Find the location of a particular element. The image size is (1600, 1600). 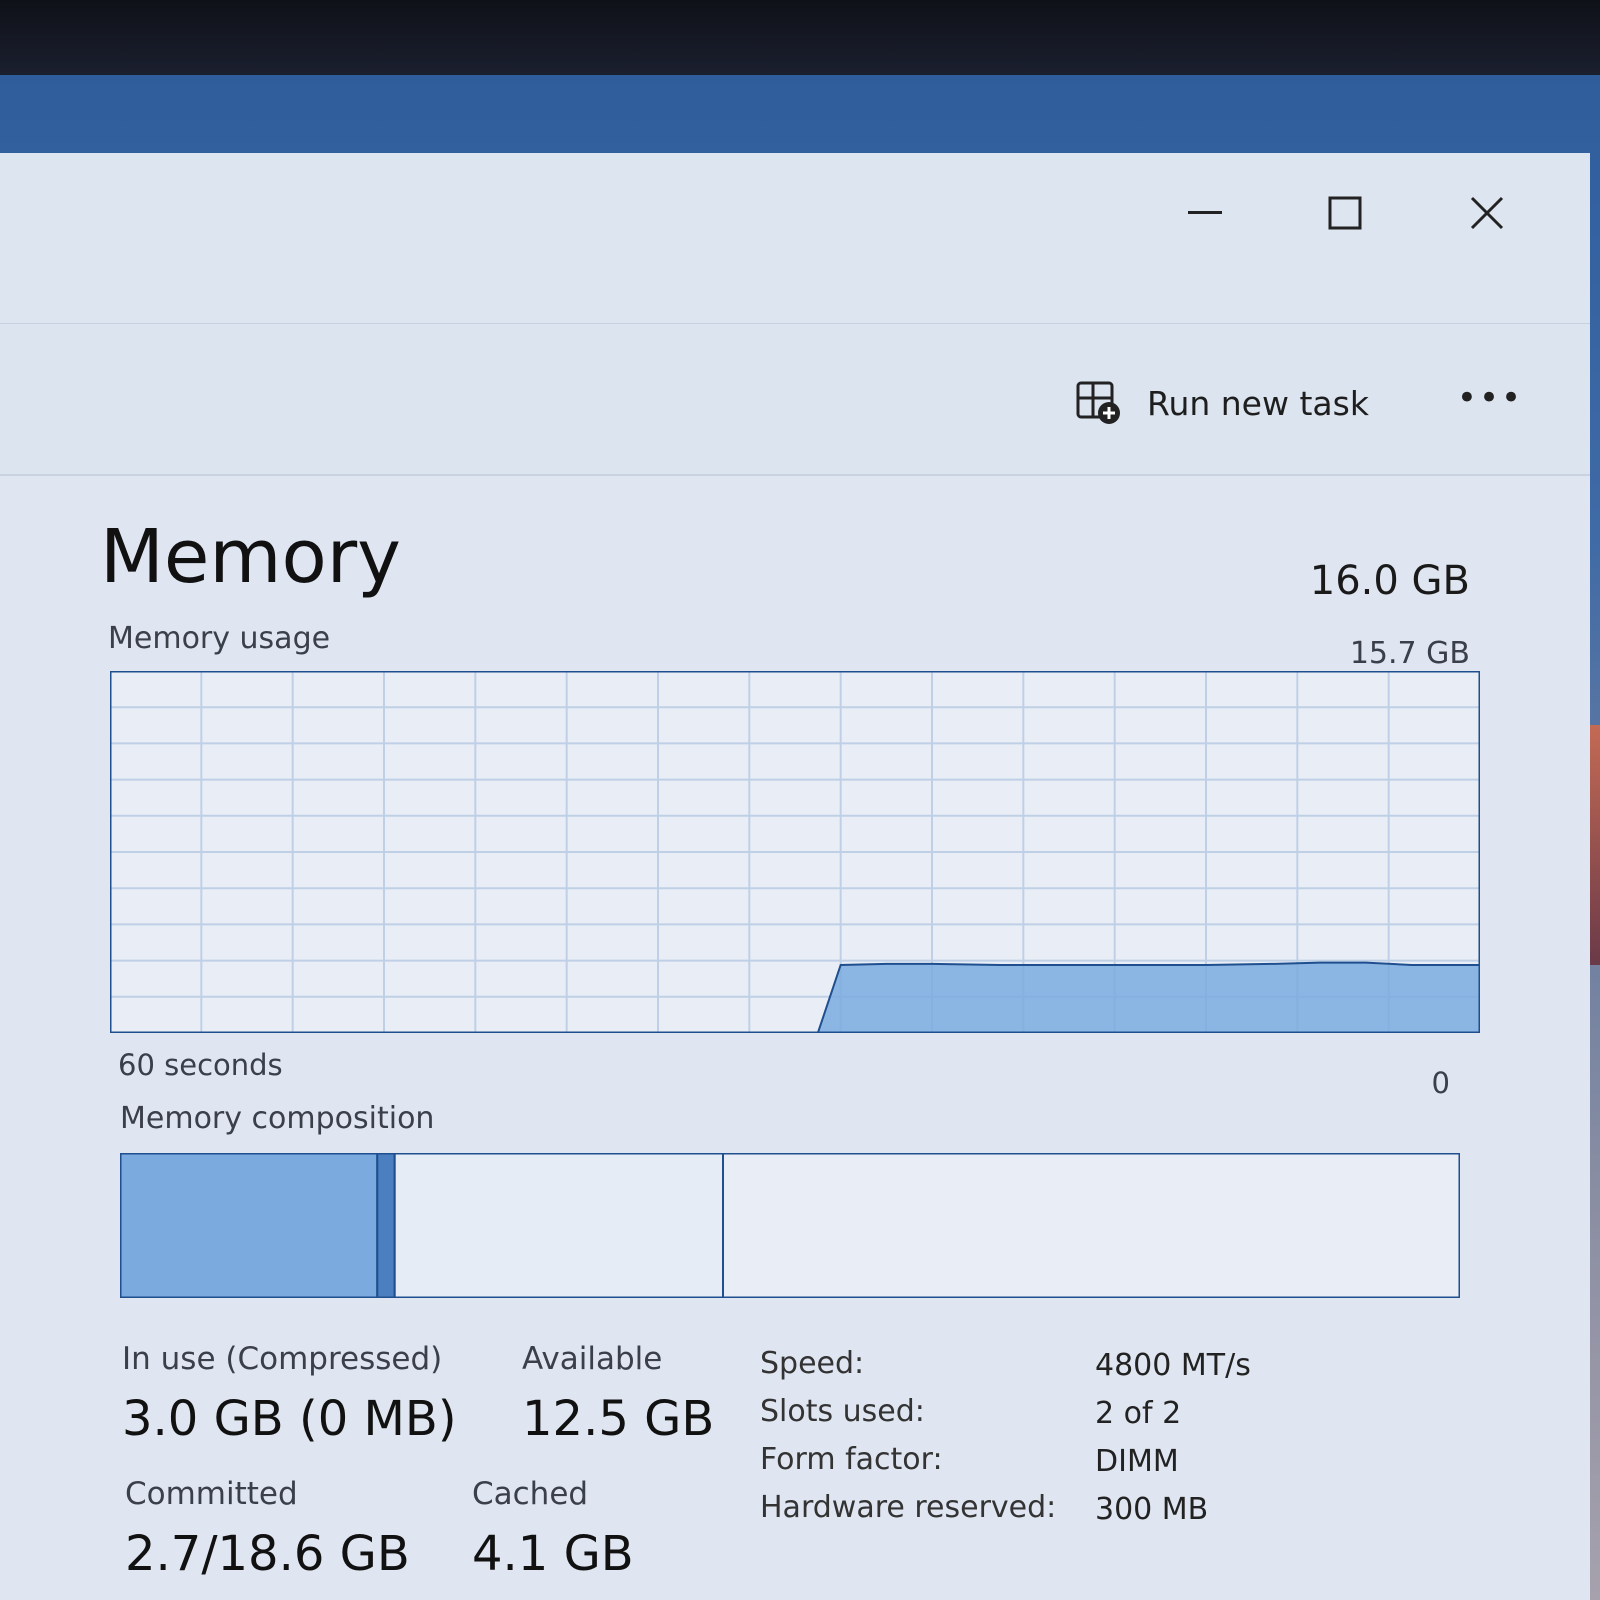

memory-composition-bar is located at coordinates (790, 1225).